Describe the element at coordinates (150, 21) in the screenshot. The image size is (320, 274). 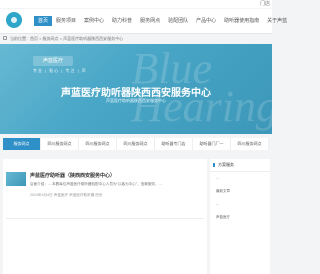
I see `nav-item-outlets: 服务网点` at that location.